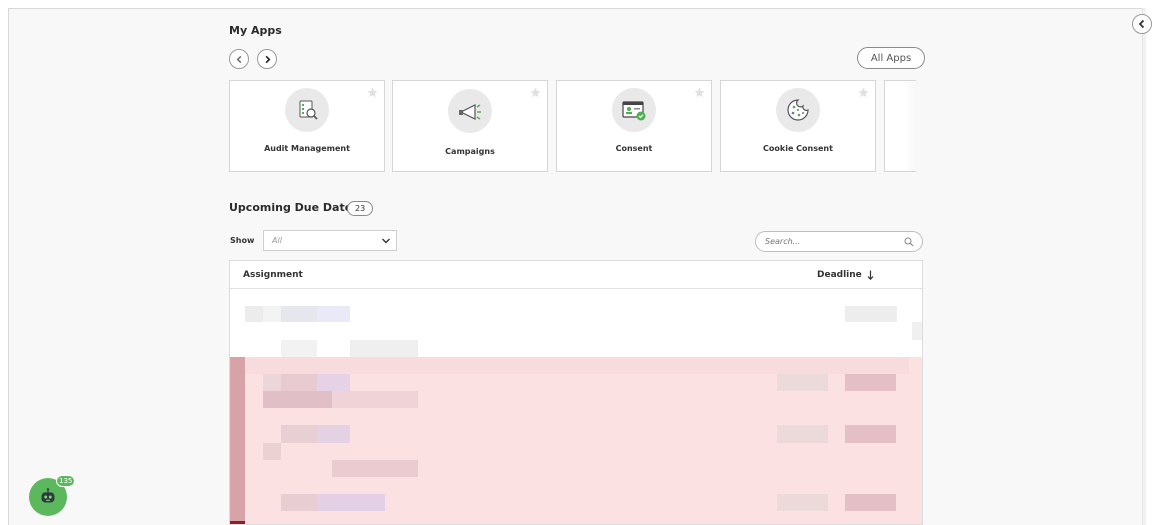 The image size is (1154, 525). What do you see at coordinates (576, 323) in the screenshot?
I see `table-row` at bounding box center [576, 323].